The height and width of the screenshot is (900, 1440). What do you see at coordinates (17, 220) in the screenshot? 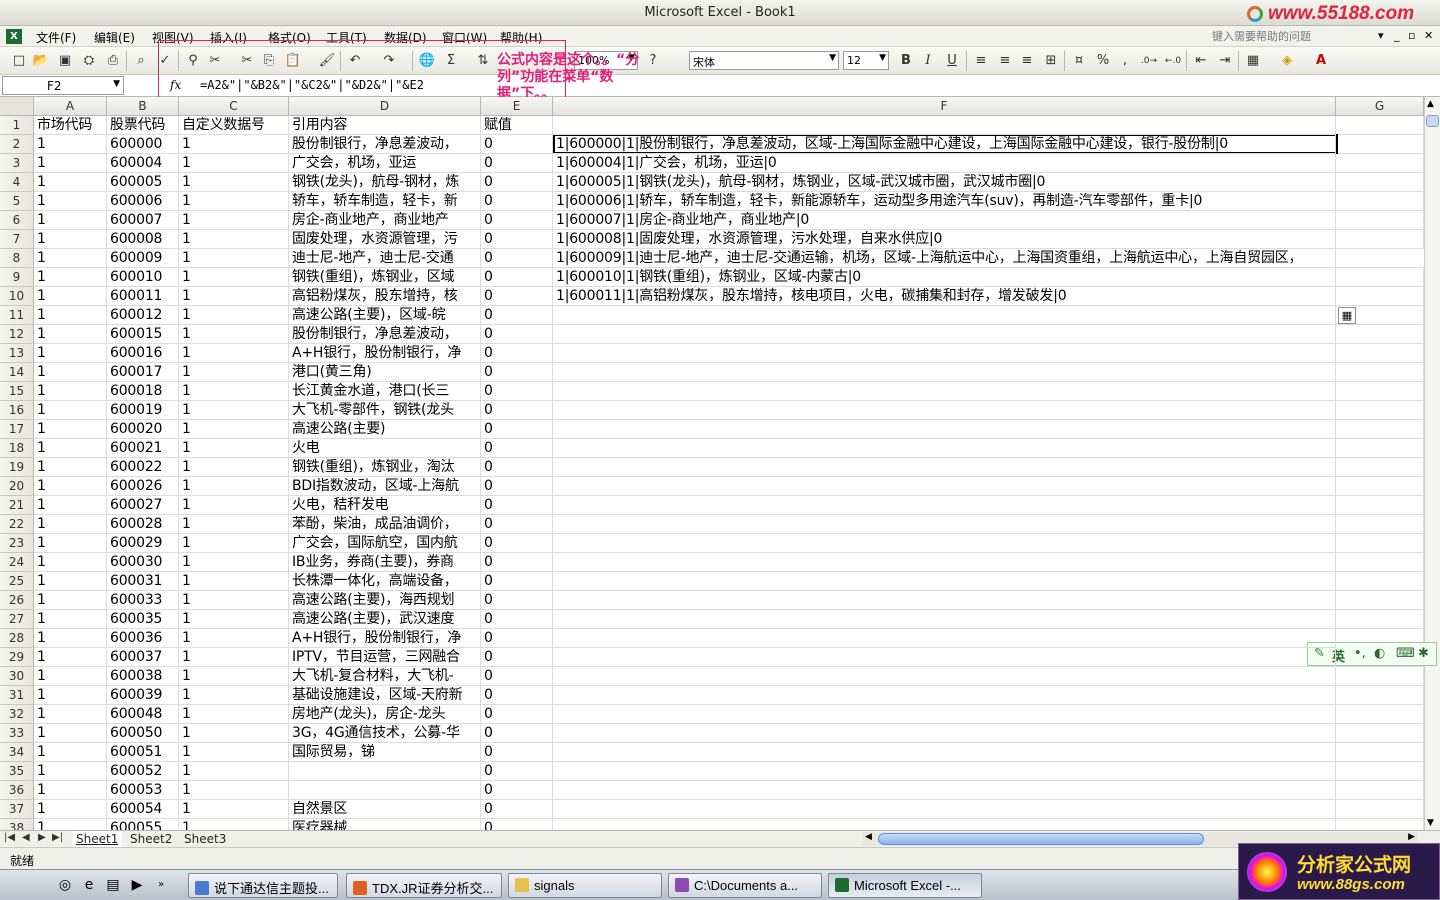
I see `row-header: 6` at bounding box center [17, 220].